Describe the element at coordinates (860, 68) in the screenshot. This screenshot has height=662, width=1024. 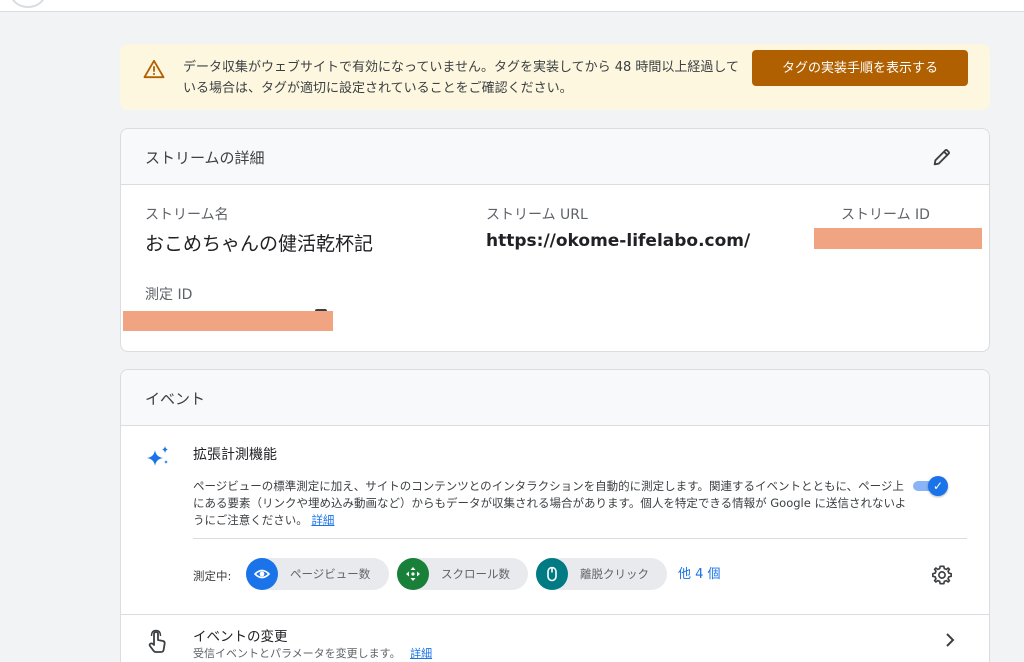
I see `show-tag-instructions-button: タグの実装手順を表示する` at that location.